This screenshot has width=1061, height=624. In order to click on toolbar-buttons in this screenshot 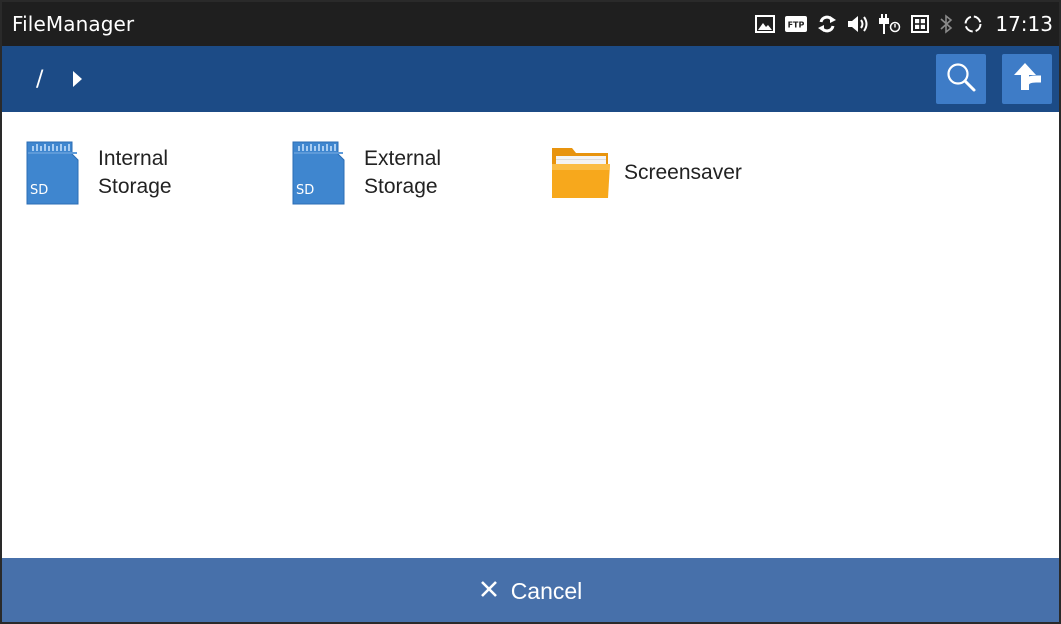, I will do `click(997, 79)`.